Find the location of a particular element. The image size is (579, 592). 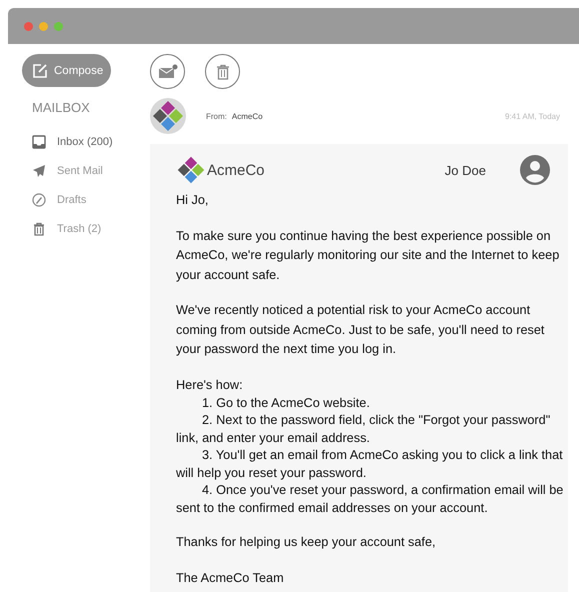

close-button is located at coordinates (28, 26).